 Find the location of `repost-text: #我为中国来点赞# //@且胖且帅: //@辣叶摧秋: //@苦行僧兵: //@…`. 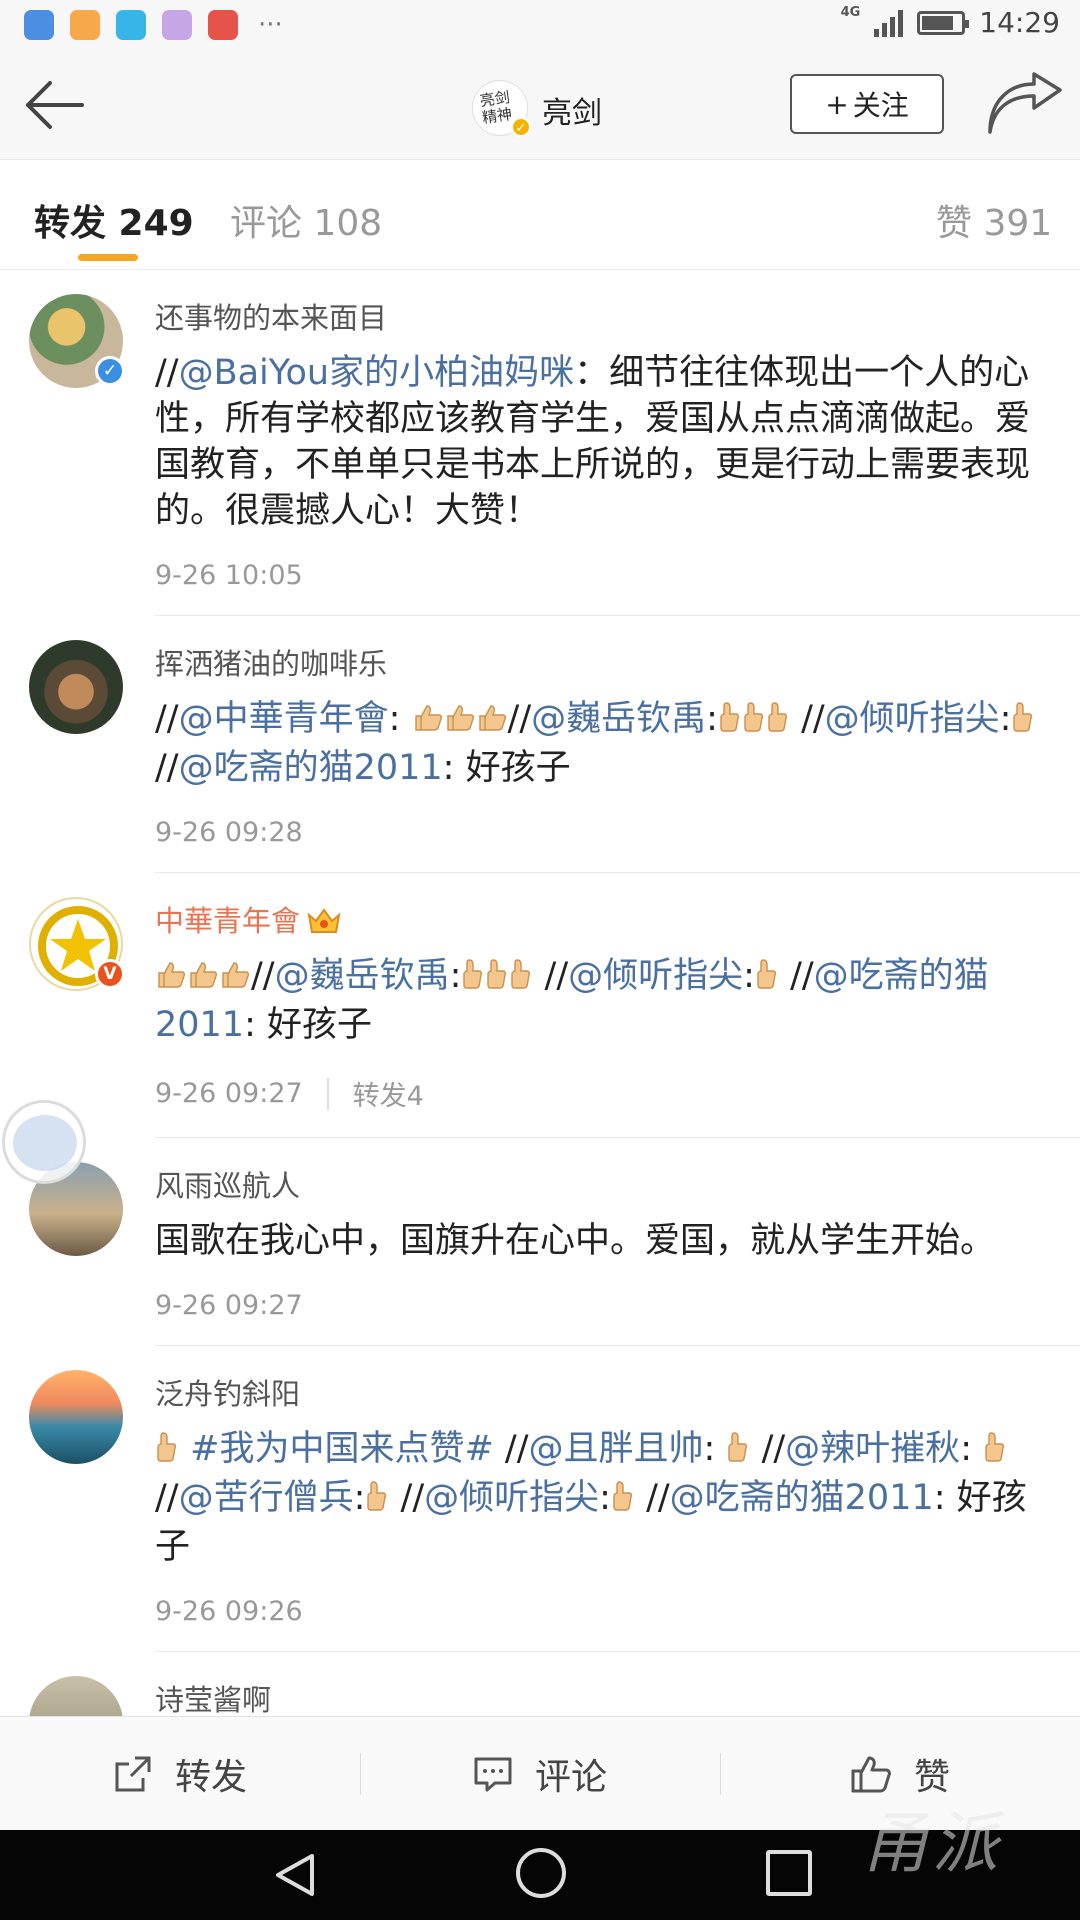

repost-text: #我为中国来点赞# //@且胖且帅: //@辣叶摧秋: //@苦行僧兵: //@… is located at coordinates (599, 1498).